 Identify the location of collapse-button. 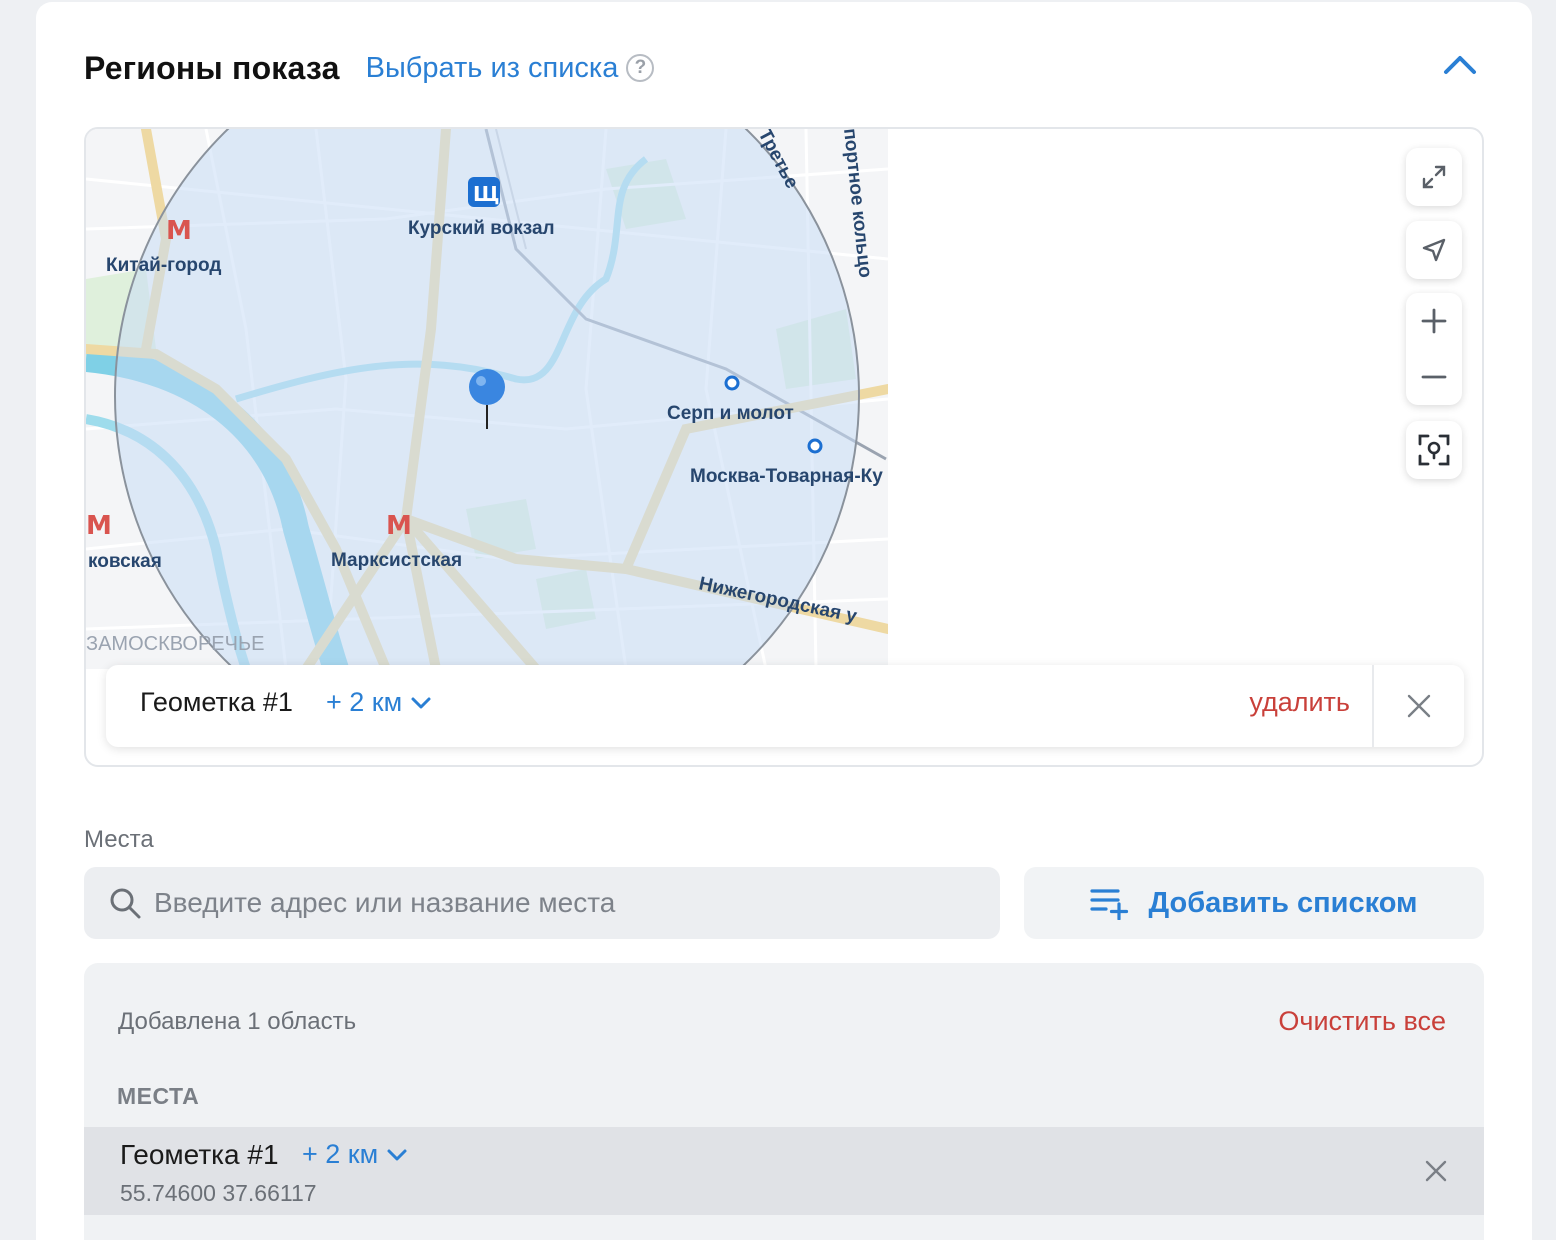
(1460, 64).